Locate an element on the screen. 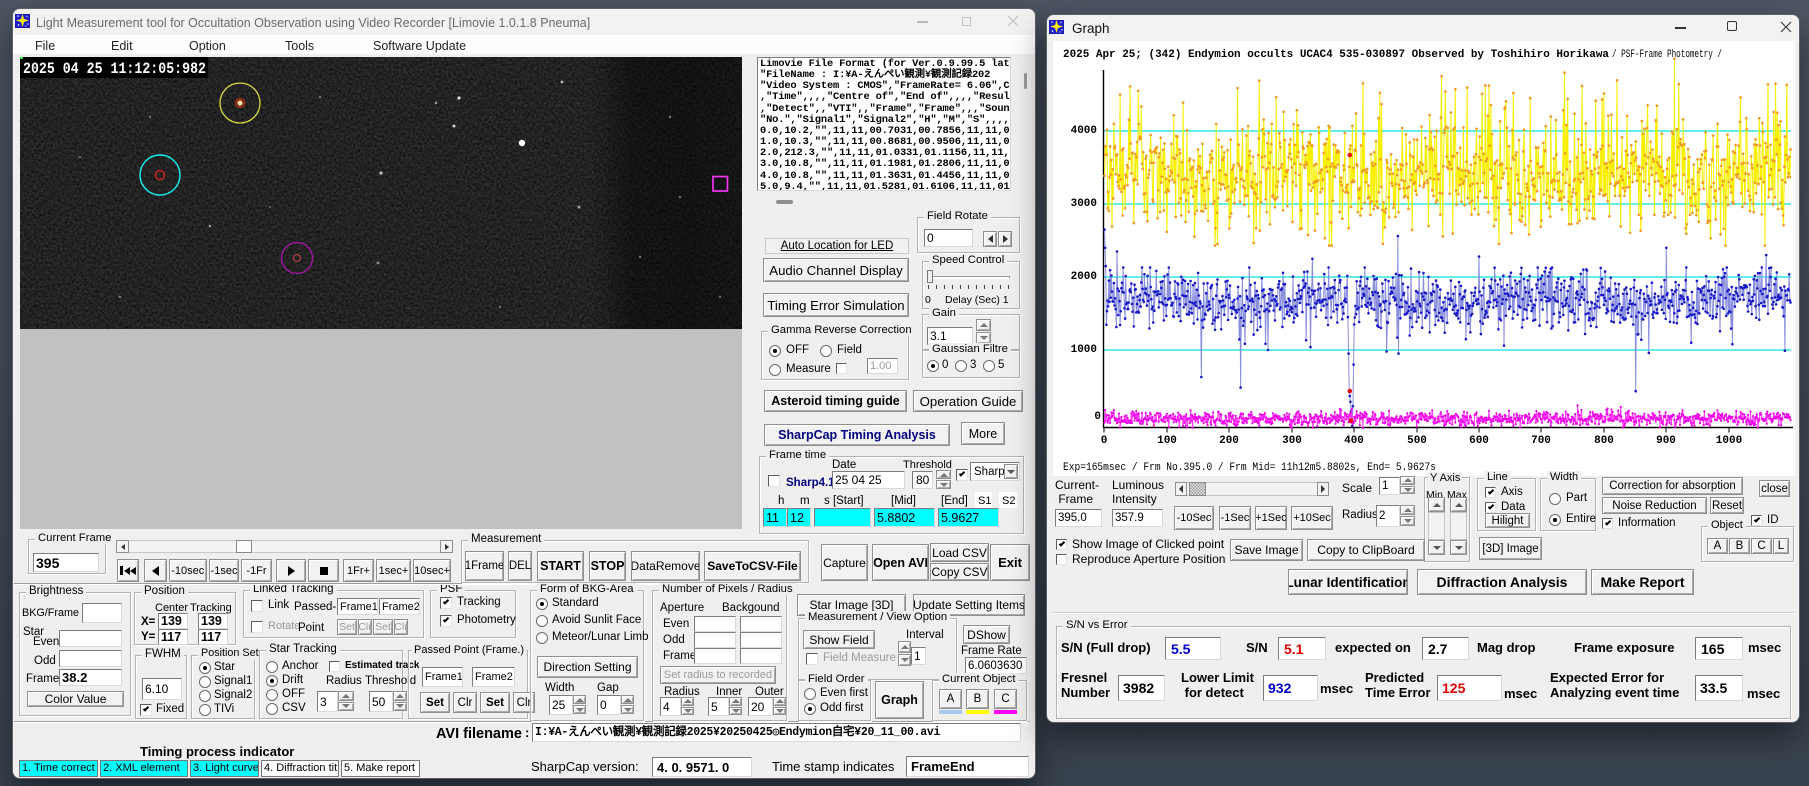 This screenshot has width=1809, height=786. svg-text: 2000 is located at coordinates (1084, 277).